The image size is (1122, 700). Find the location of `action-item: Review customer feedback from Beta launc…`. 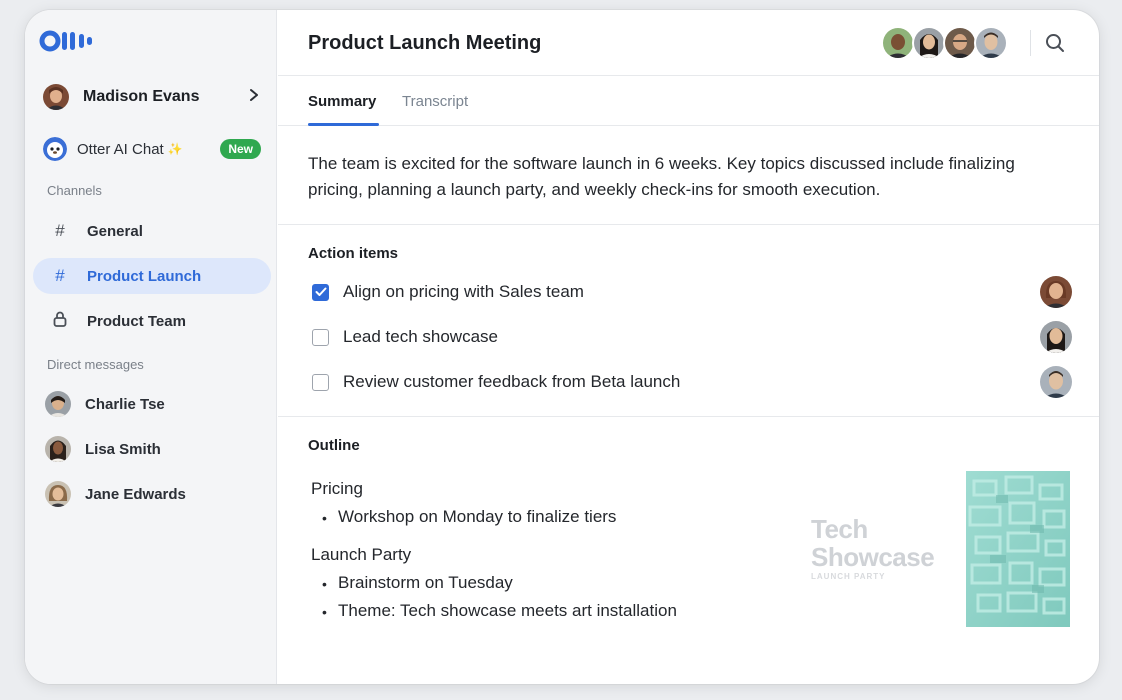

action-item: Review customer feedback from Beta launc… is located at coordinates (692, 382).